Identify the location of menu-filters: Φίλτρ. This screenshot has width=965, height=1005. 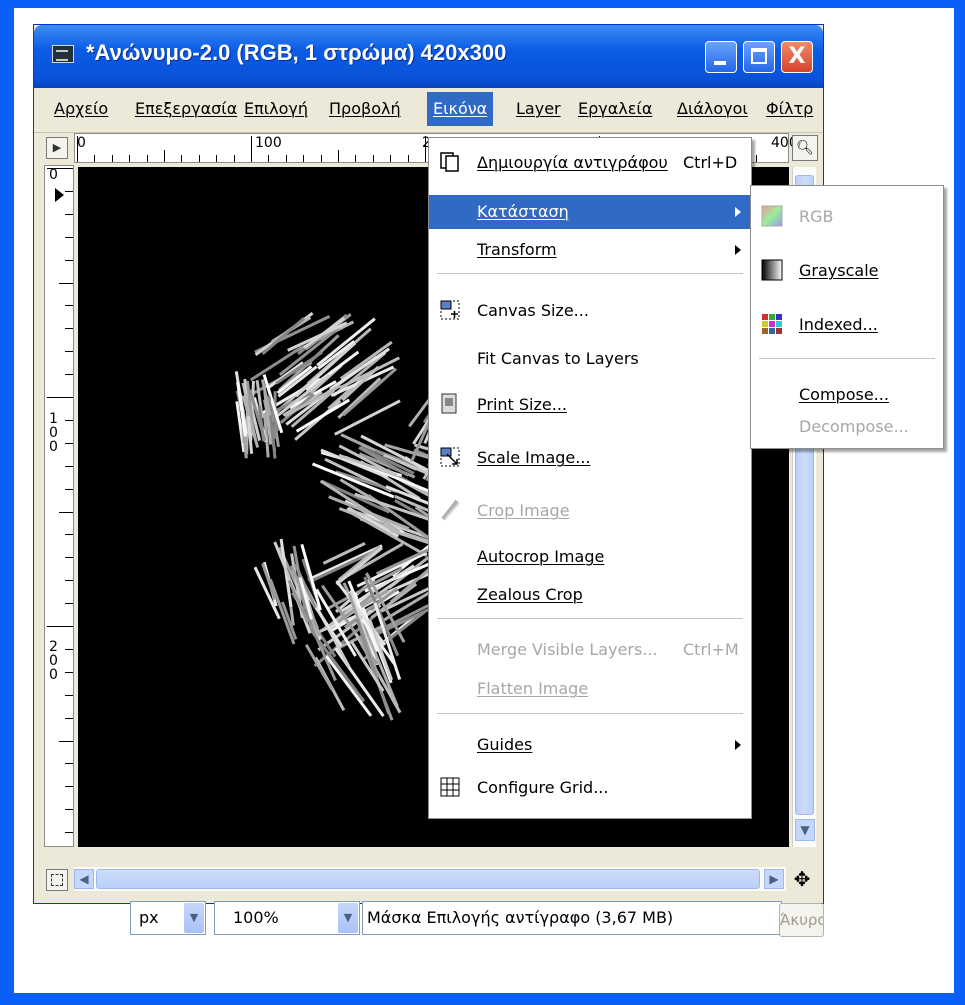
(789, 108).